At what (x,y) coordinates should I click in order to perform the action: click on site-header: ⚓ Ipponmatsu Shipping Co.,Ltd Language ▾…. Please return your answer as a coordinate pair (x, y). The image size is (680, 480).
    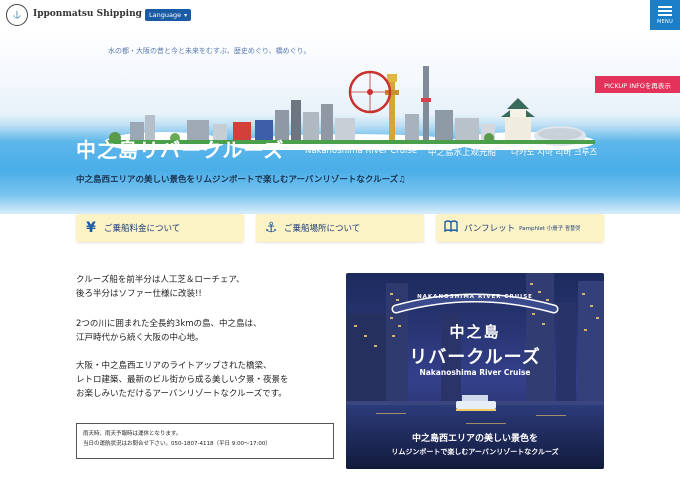
    Looking at the image, I should click on (340, 15).